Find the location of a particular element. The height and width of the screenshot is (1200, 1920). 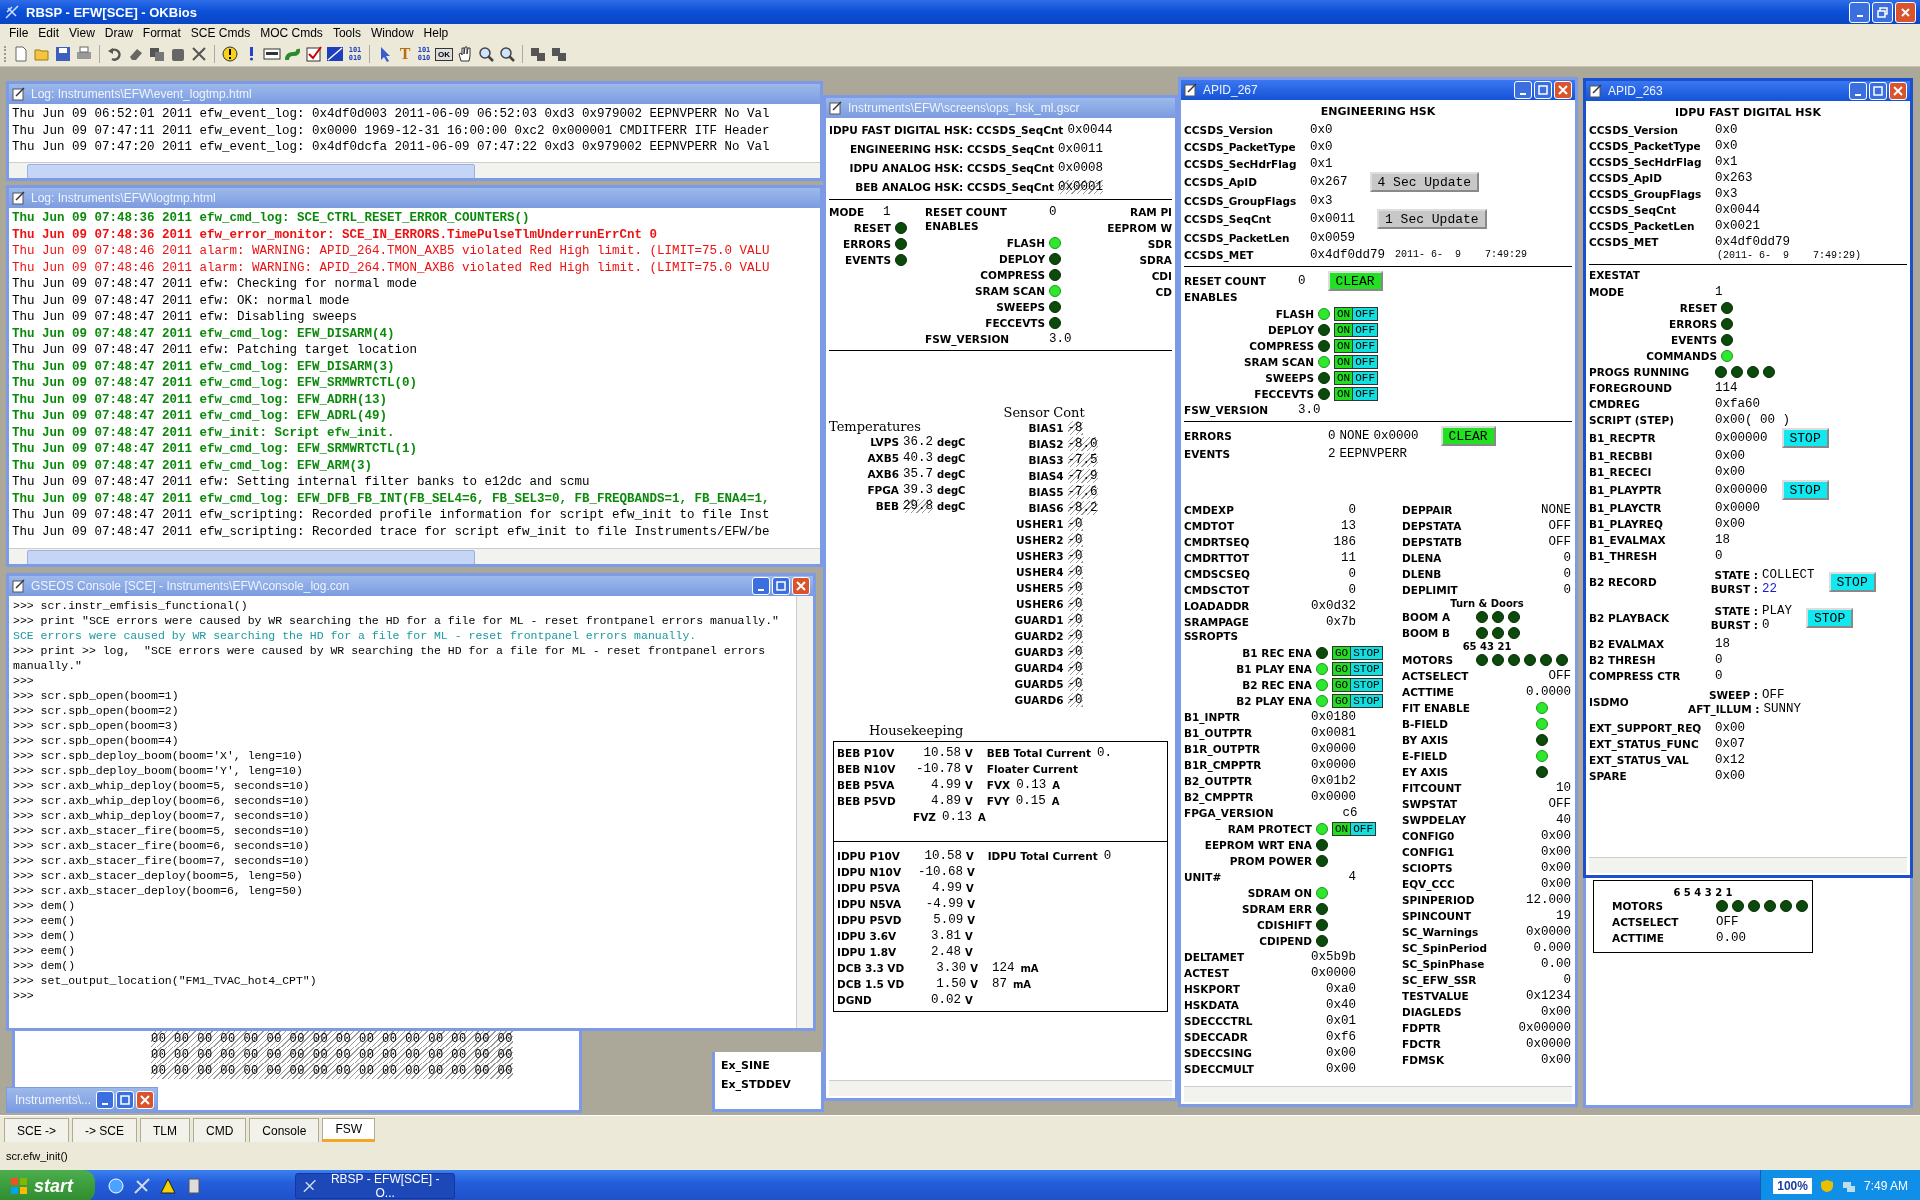

save-icon is located at coordinates (63, 54).